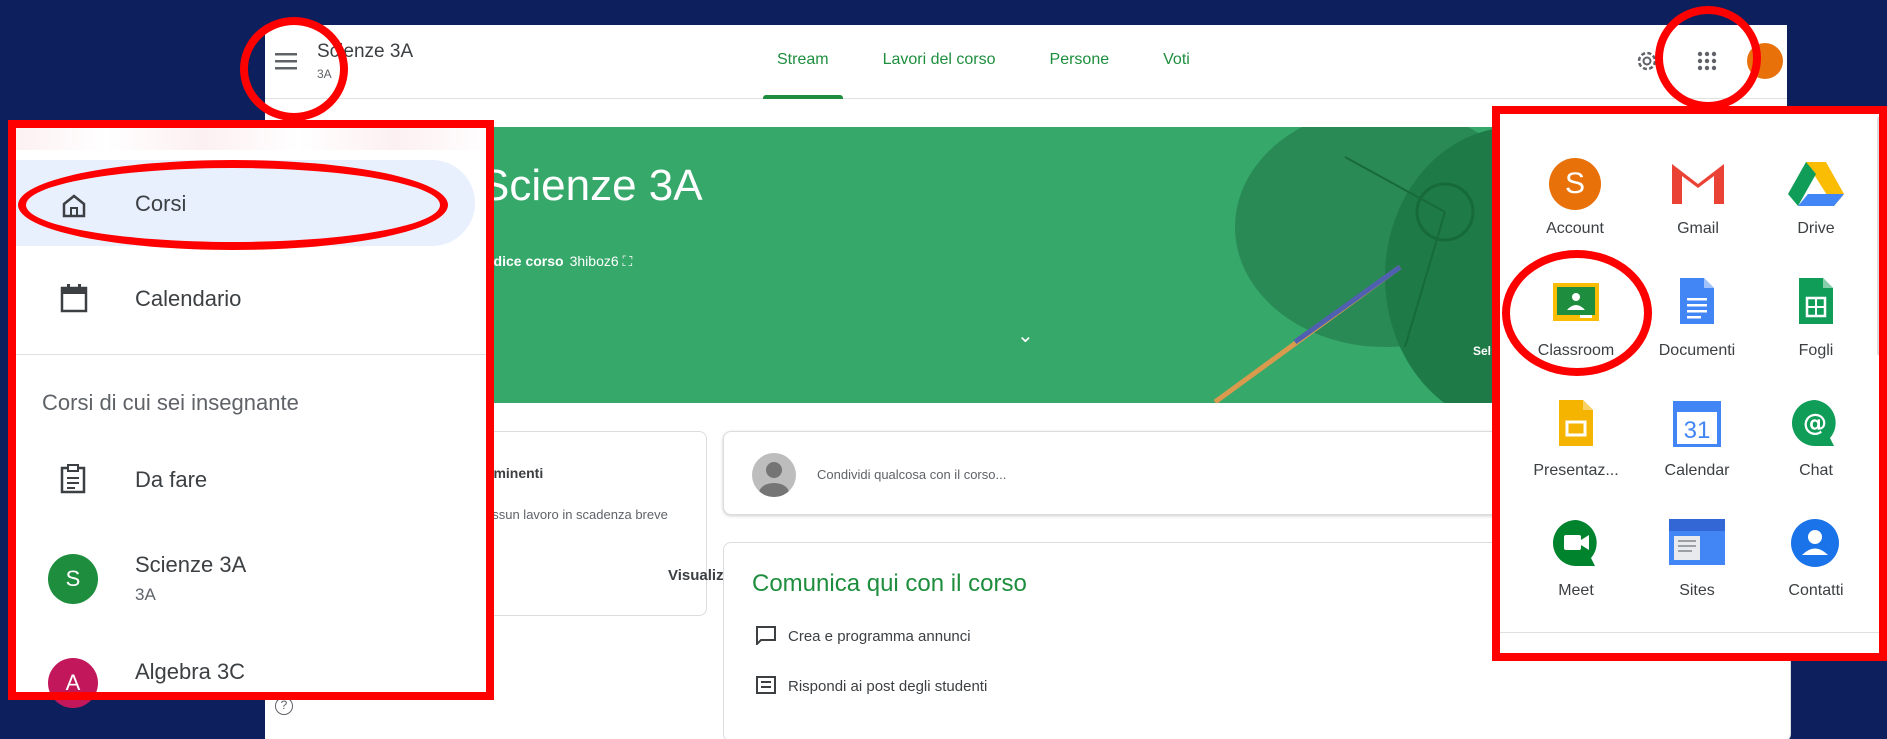 The height and width of the screenshot is (739, 1887). I want to click on banner-title: Scienze 3A, so click(591, 185).